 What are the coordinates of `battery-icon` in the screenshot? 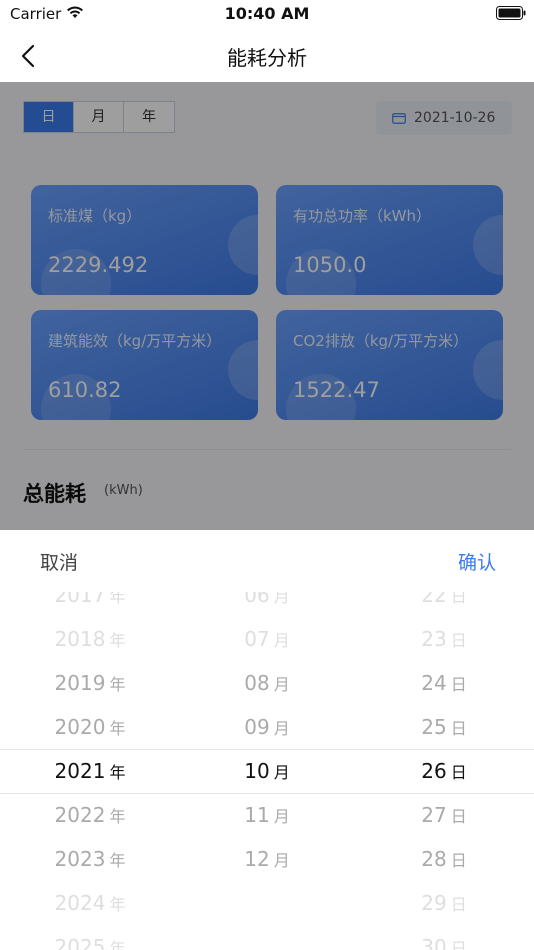 It's located at (511, 13).